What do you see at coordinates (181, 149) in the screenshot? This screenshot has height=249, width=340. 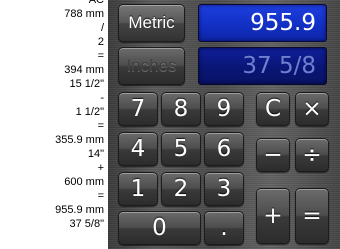 I see `key-5: 5` at bounding box center [181, 149].